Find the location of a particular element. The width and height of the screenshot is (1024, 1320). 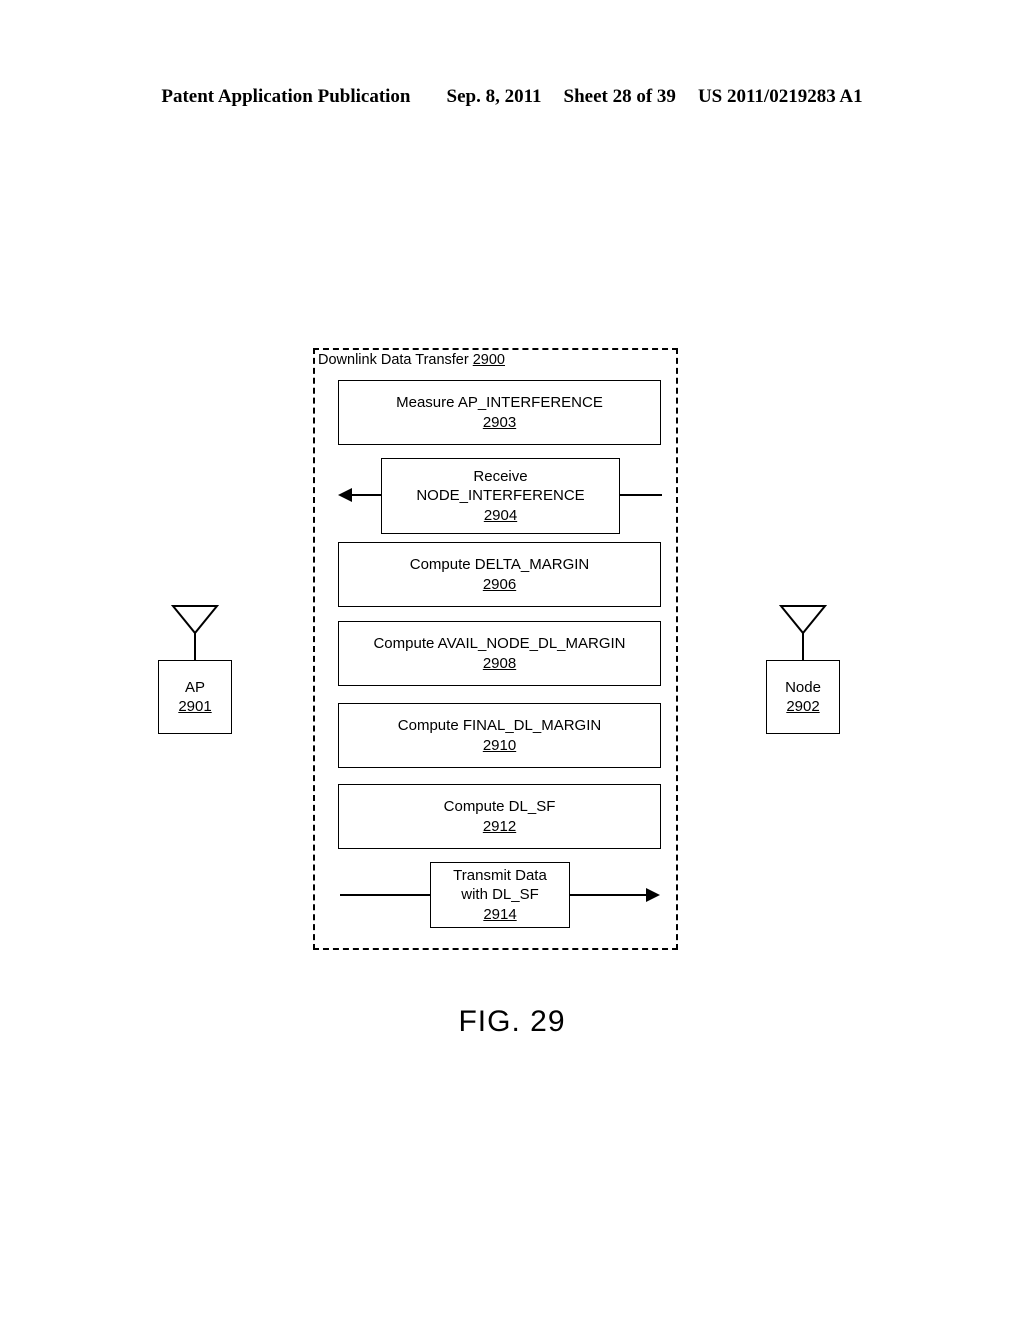

connector-2904-to-ap is located at coordinates (367, 495).